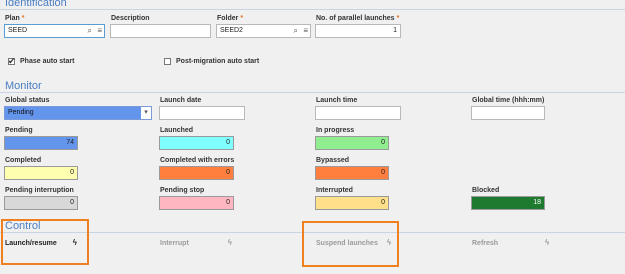 This screenshot has height=274, width=625. Describe the element at coordinates (347, 243) in the screenshot. I see `suspend-launches-label: Suspend launches` at that location.